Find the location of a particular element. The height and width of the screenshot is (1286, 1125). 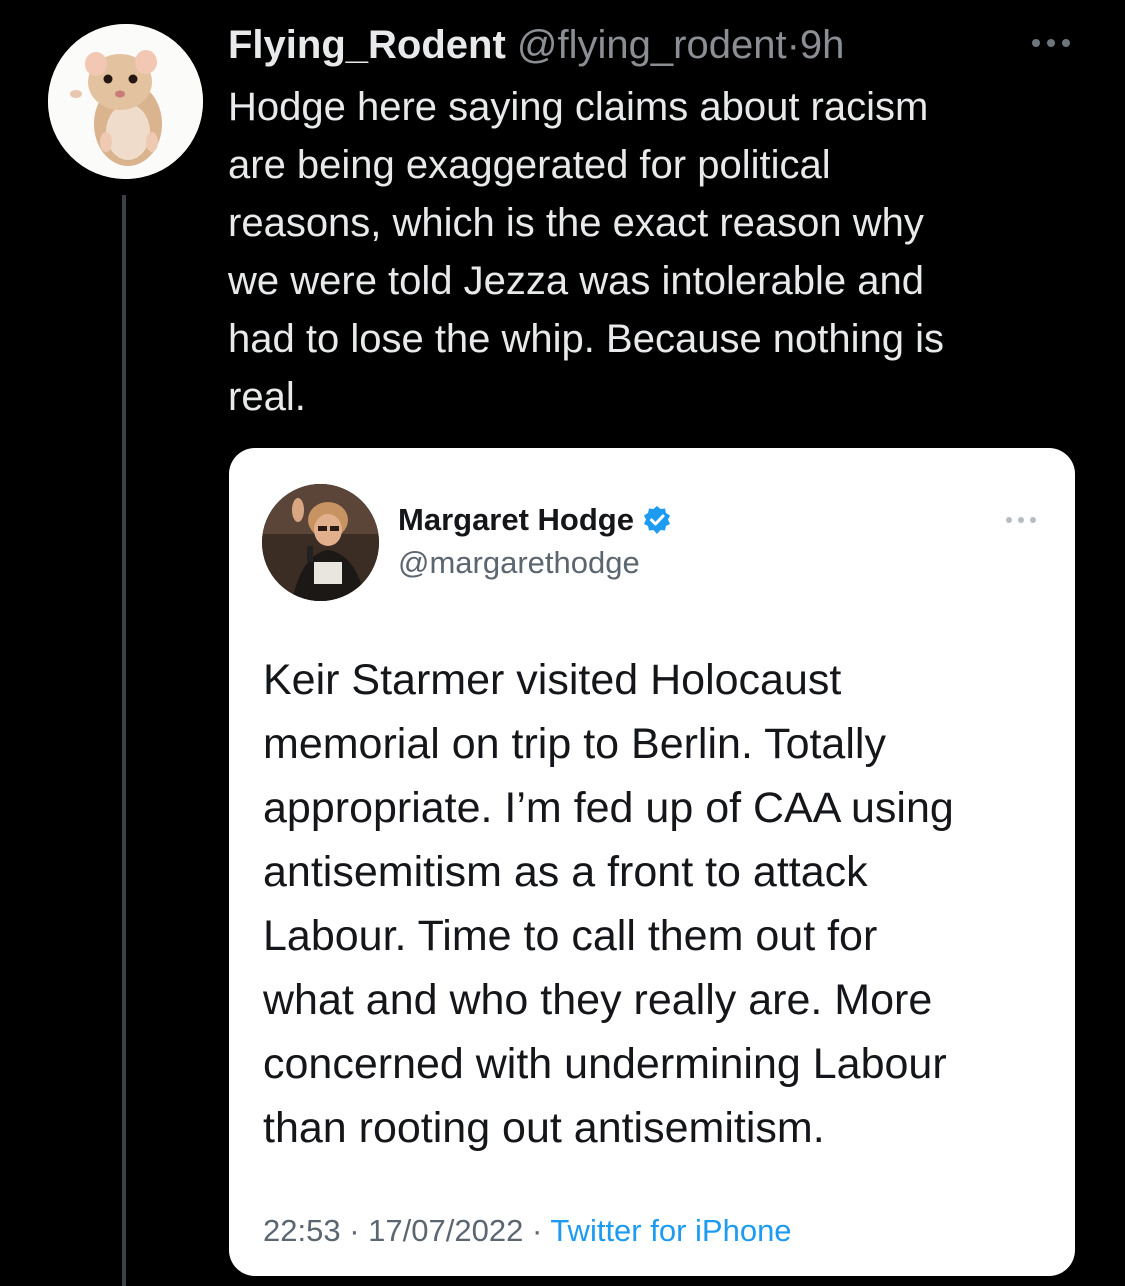

author-display-name: Flying_Rodent is located at coordinates (367, 45).